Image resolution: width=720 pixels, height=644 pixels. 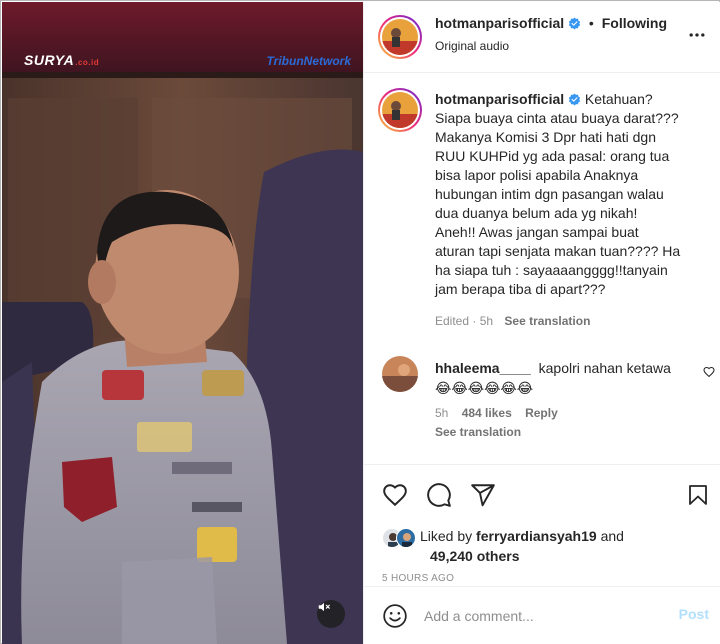 I want to click on emoji-icon, so click(x=395, y=616).